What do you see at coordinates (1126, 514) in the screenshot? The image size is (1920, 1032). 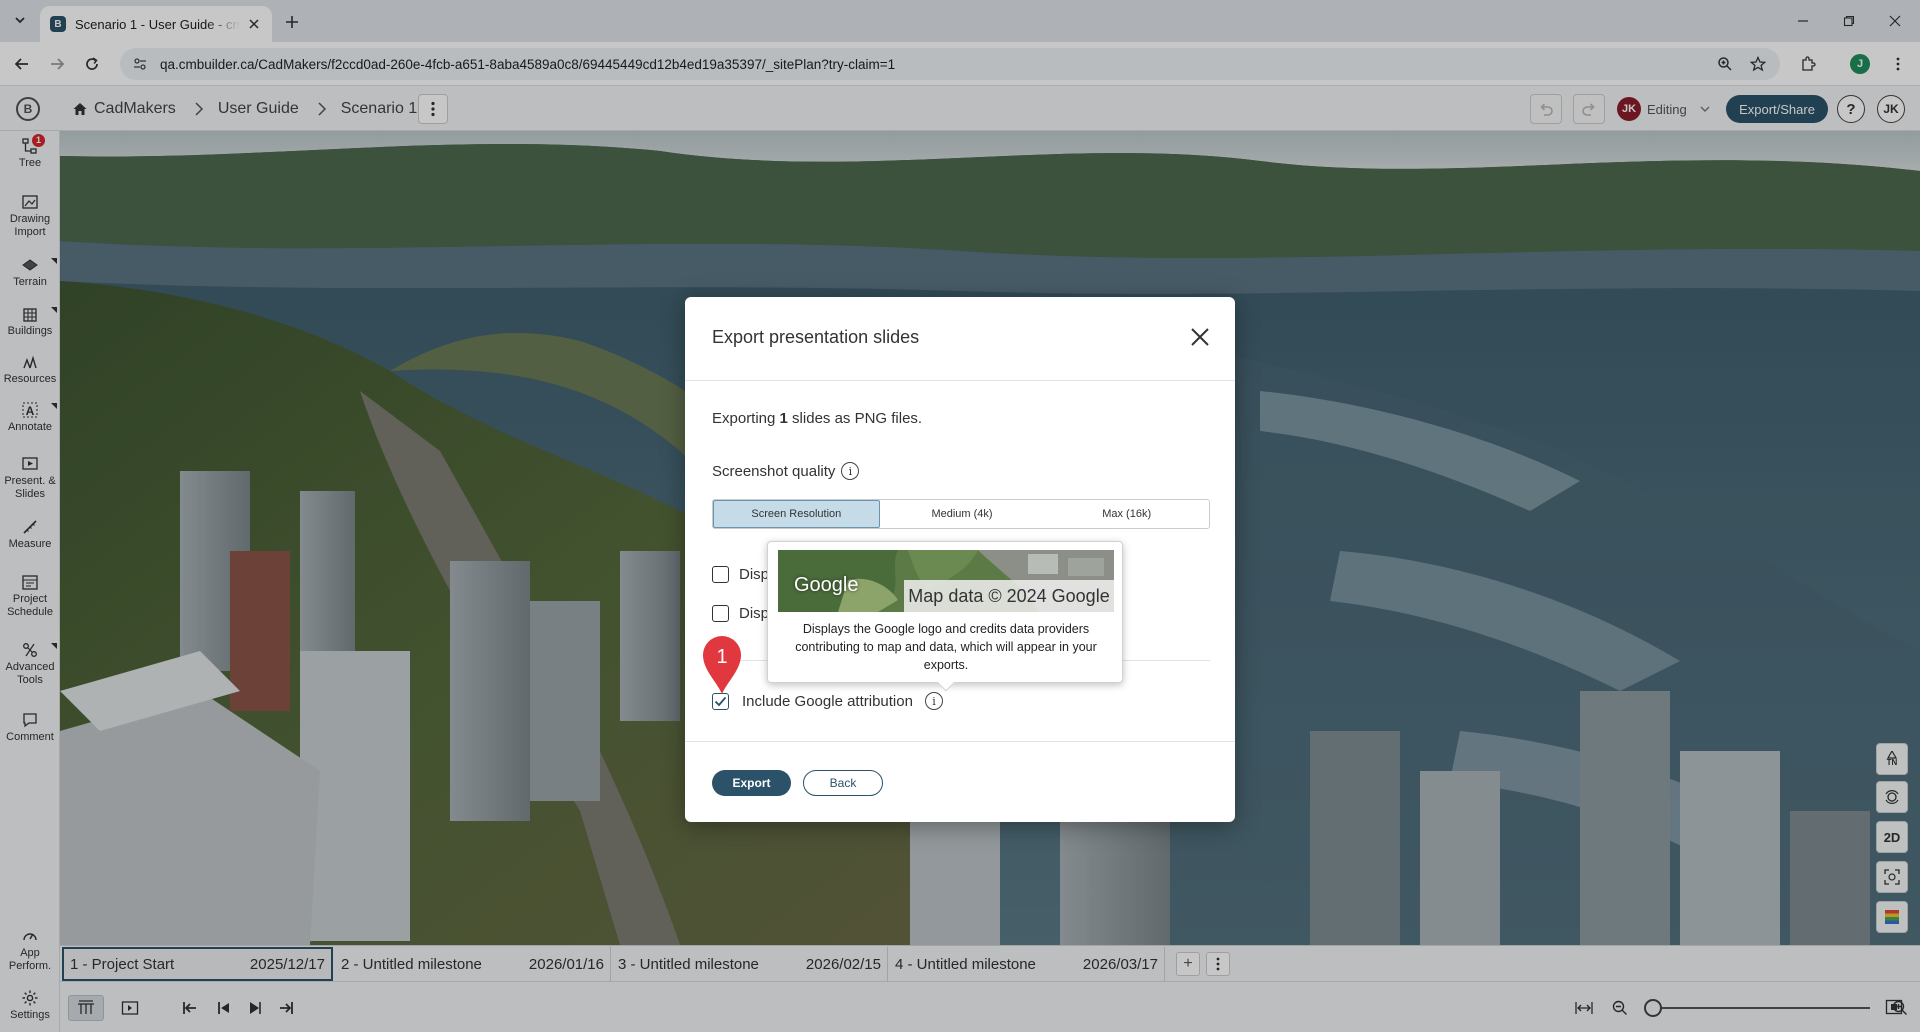 I see `quality-option-max: Max (16k)` at bounding box center [1126, 514].